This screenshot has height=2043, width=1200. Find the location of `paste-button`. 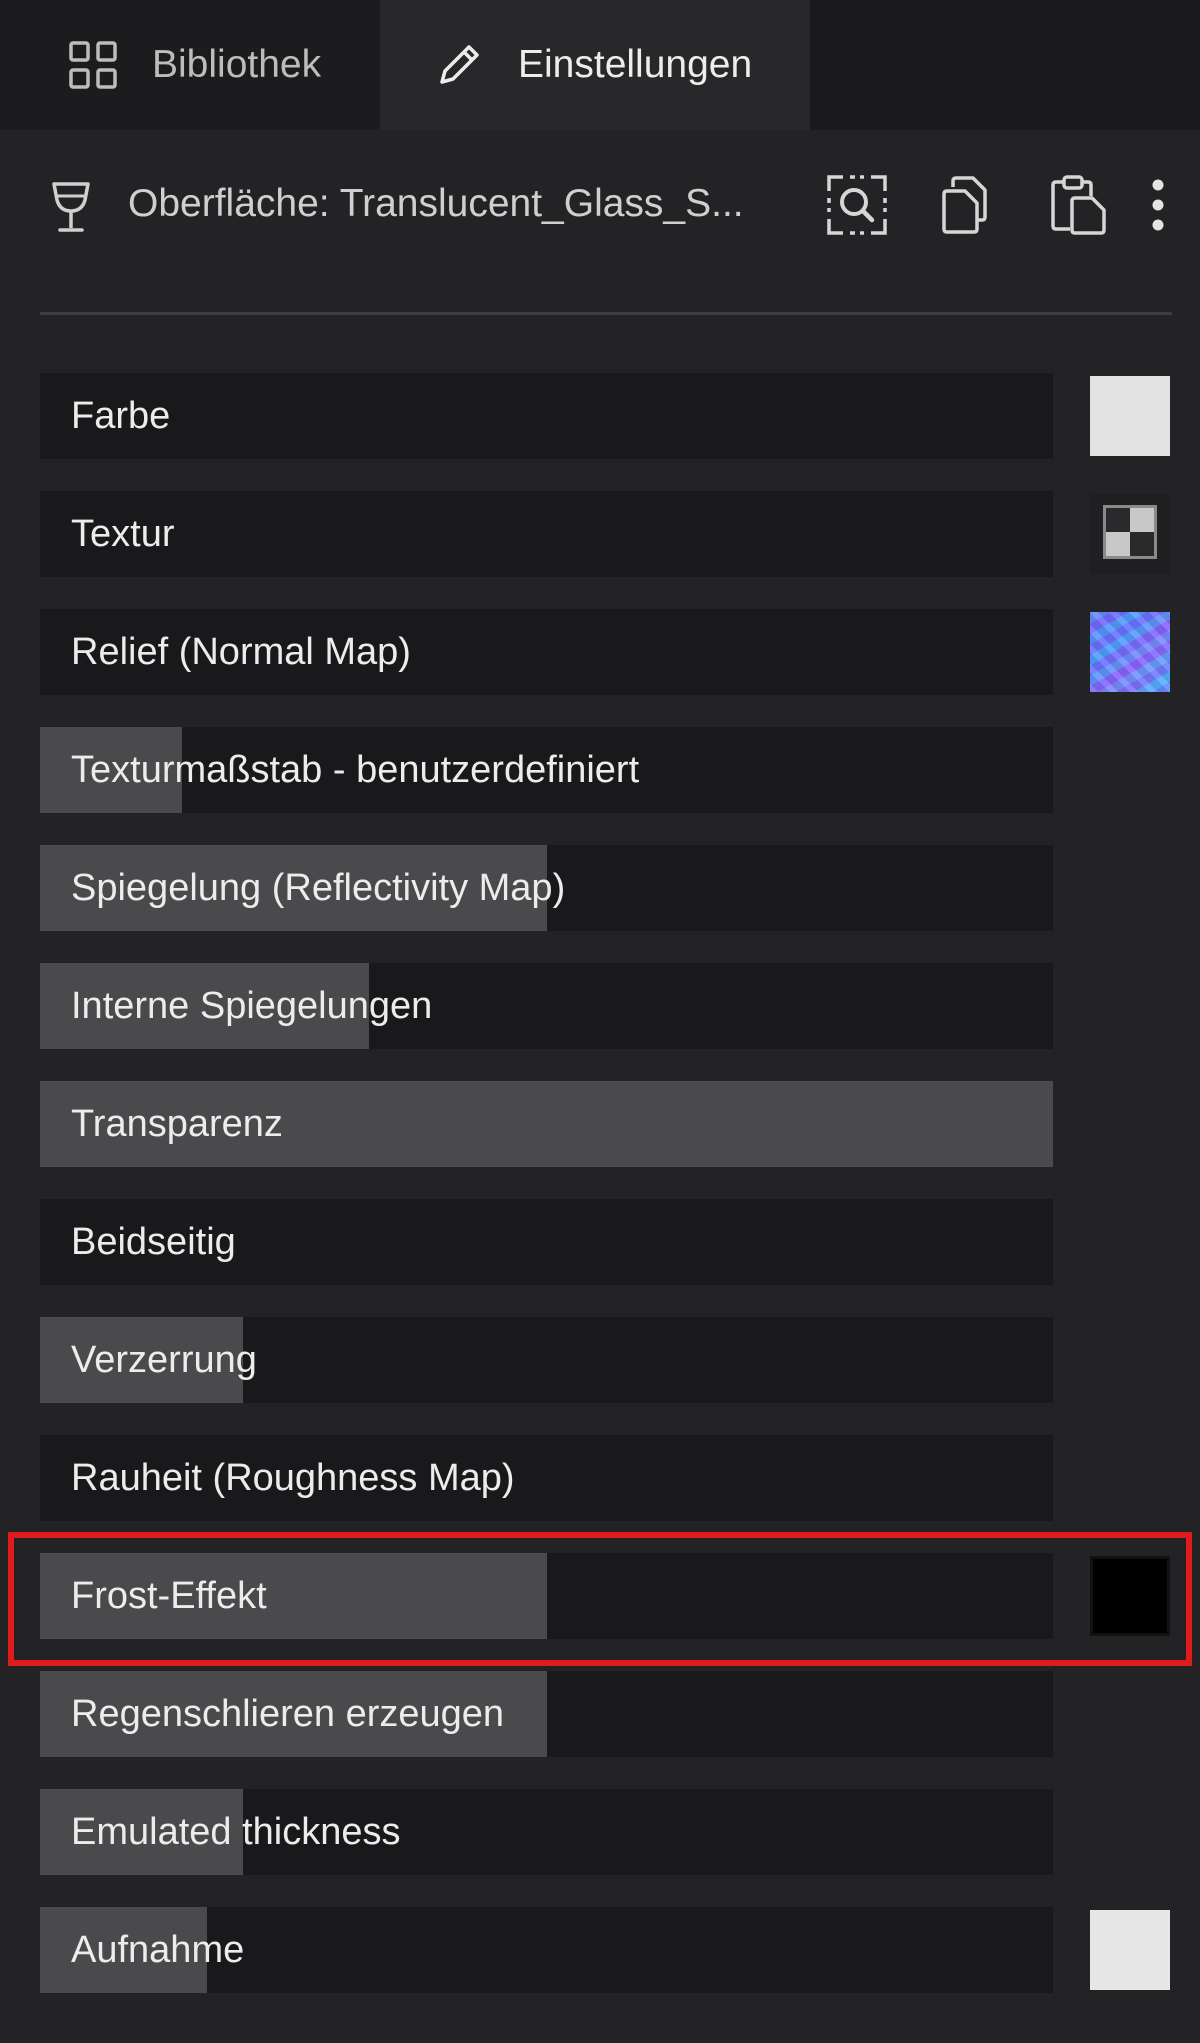

paste-button is located at coordinates (1079, 207).